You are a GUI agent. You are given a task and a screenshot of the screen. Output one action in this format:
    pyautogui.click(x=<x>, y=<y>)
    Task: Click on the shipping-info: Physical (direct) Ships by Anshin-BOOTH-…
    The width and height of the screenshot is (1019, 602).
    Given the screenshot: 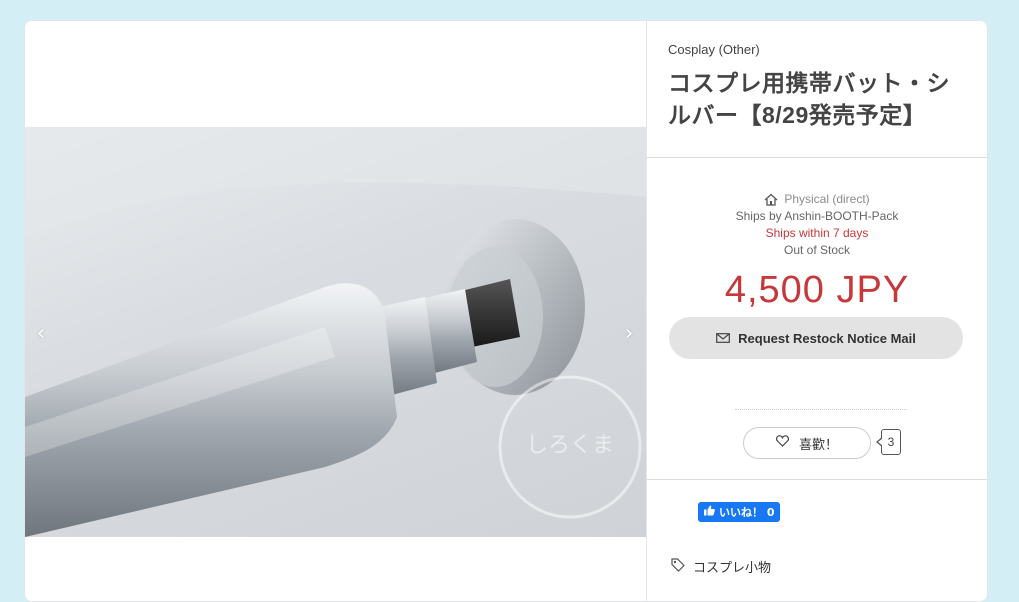 What is the action you would take?
    pyautogui.click(x=817, y=225)
    